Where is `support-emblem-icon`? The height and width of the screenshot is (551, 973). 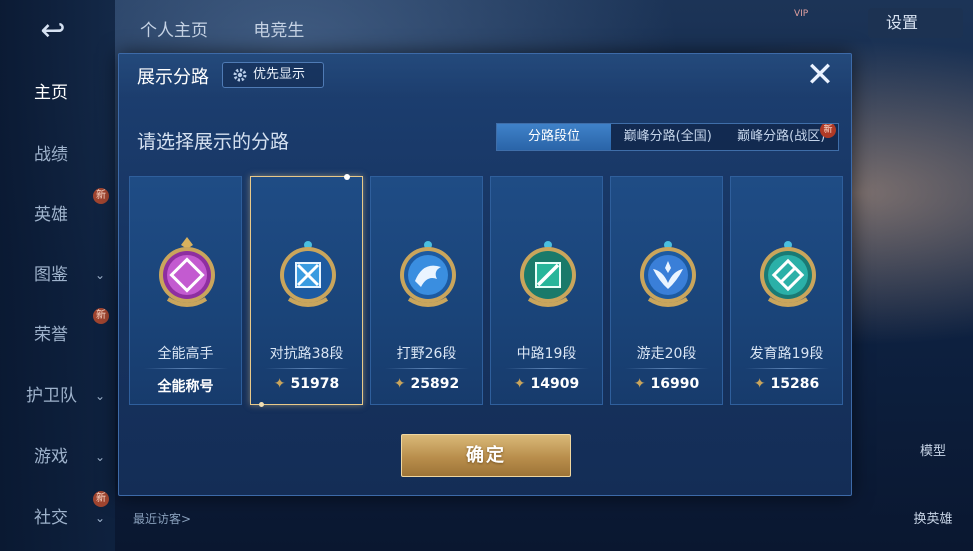
support-emblem-icon is located at coordinates (668, 274).